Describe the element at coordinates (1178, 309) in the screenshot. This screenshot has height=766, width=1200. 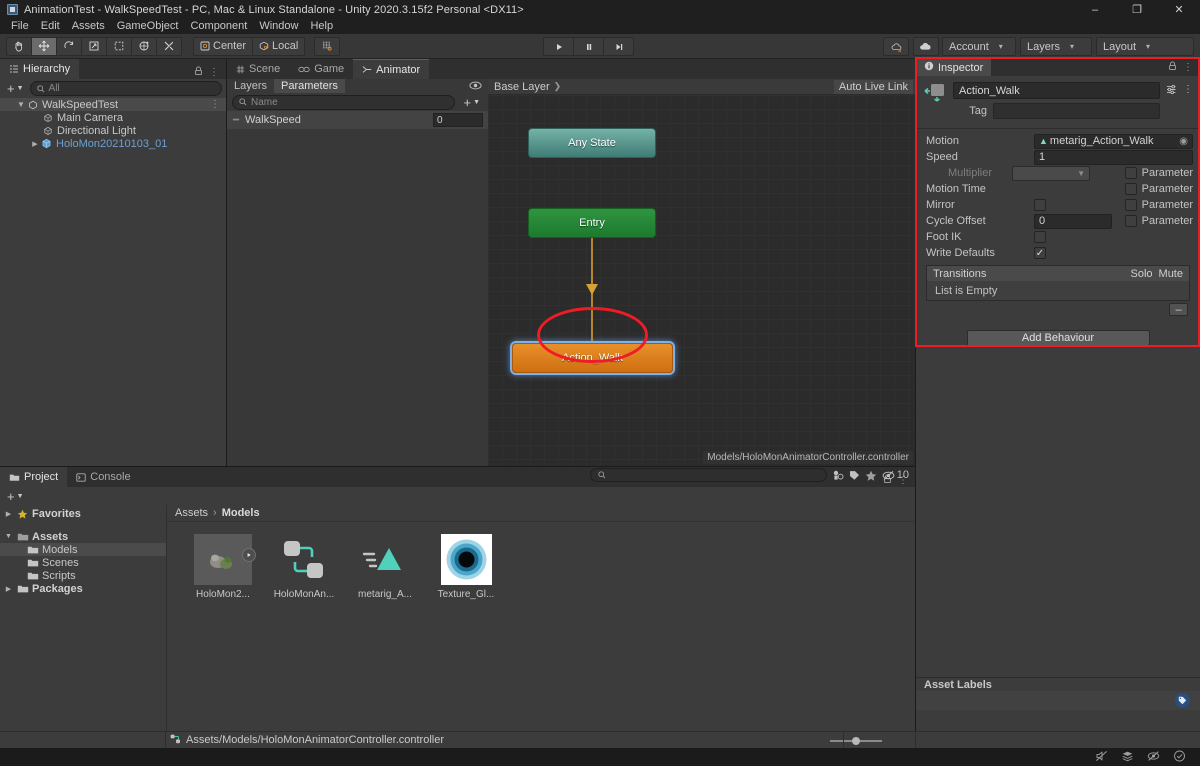
I see `remove-transition-button: –` at that location.